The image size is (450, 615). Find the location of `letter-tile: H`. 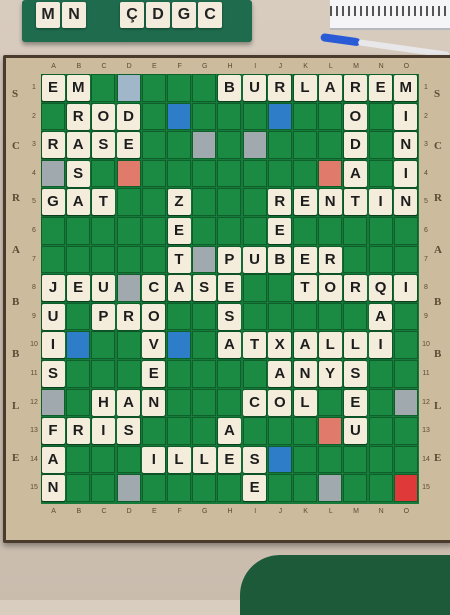

letter-tile: H is located at coordinates (103, 402).